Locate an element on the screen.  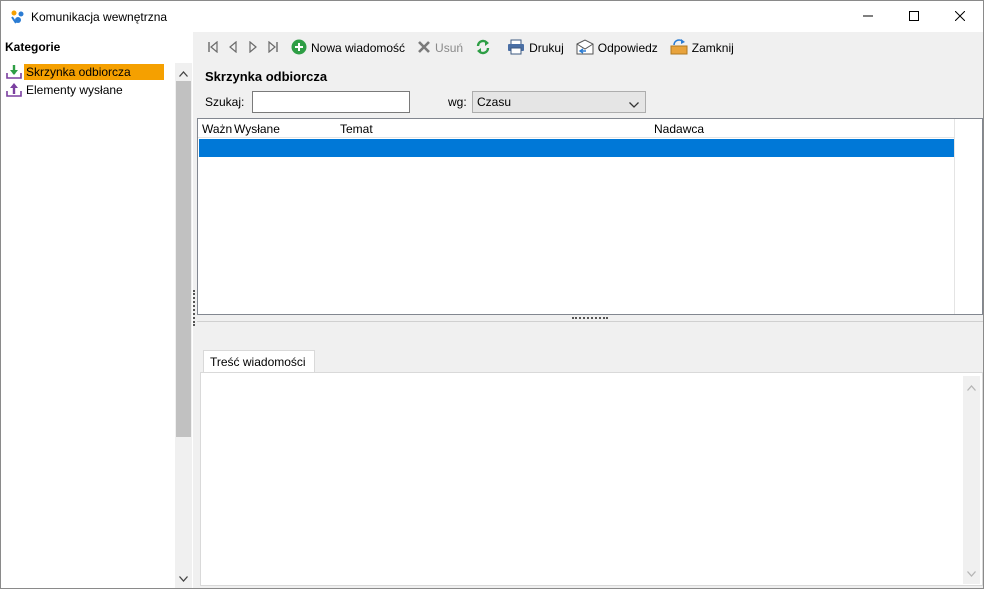
scrollbar-thumb is located at coordinates (183, 259).